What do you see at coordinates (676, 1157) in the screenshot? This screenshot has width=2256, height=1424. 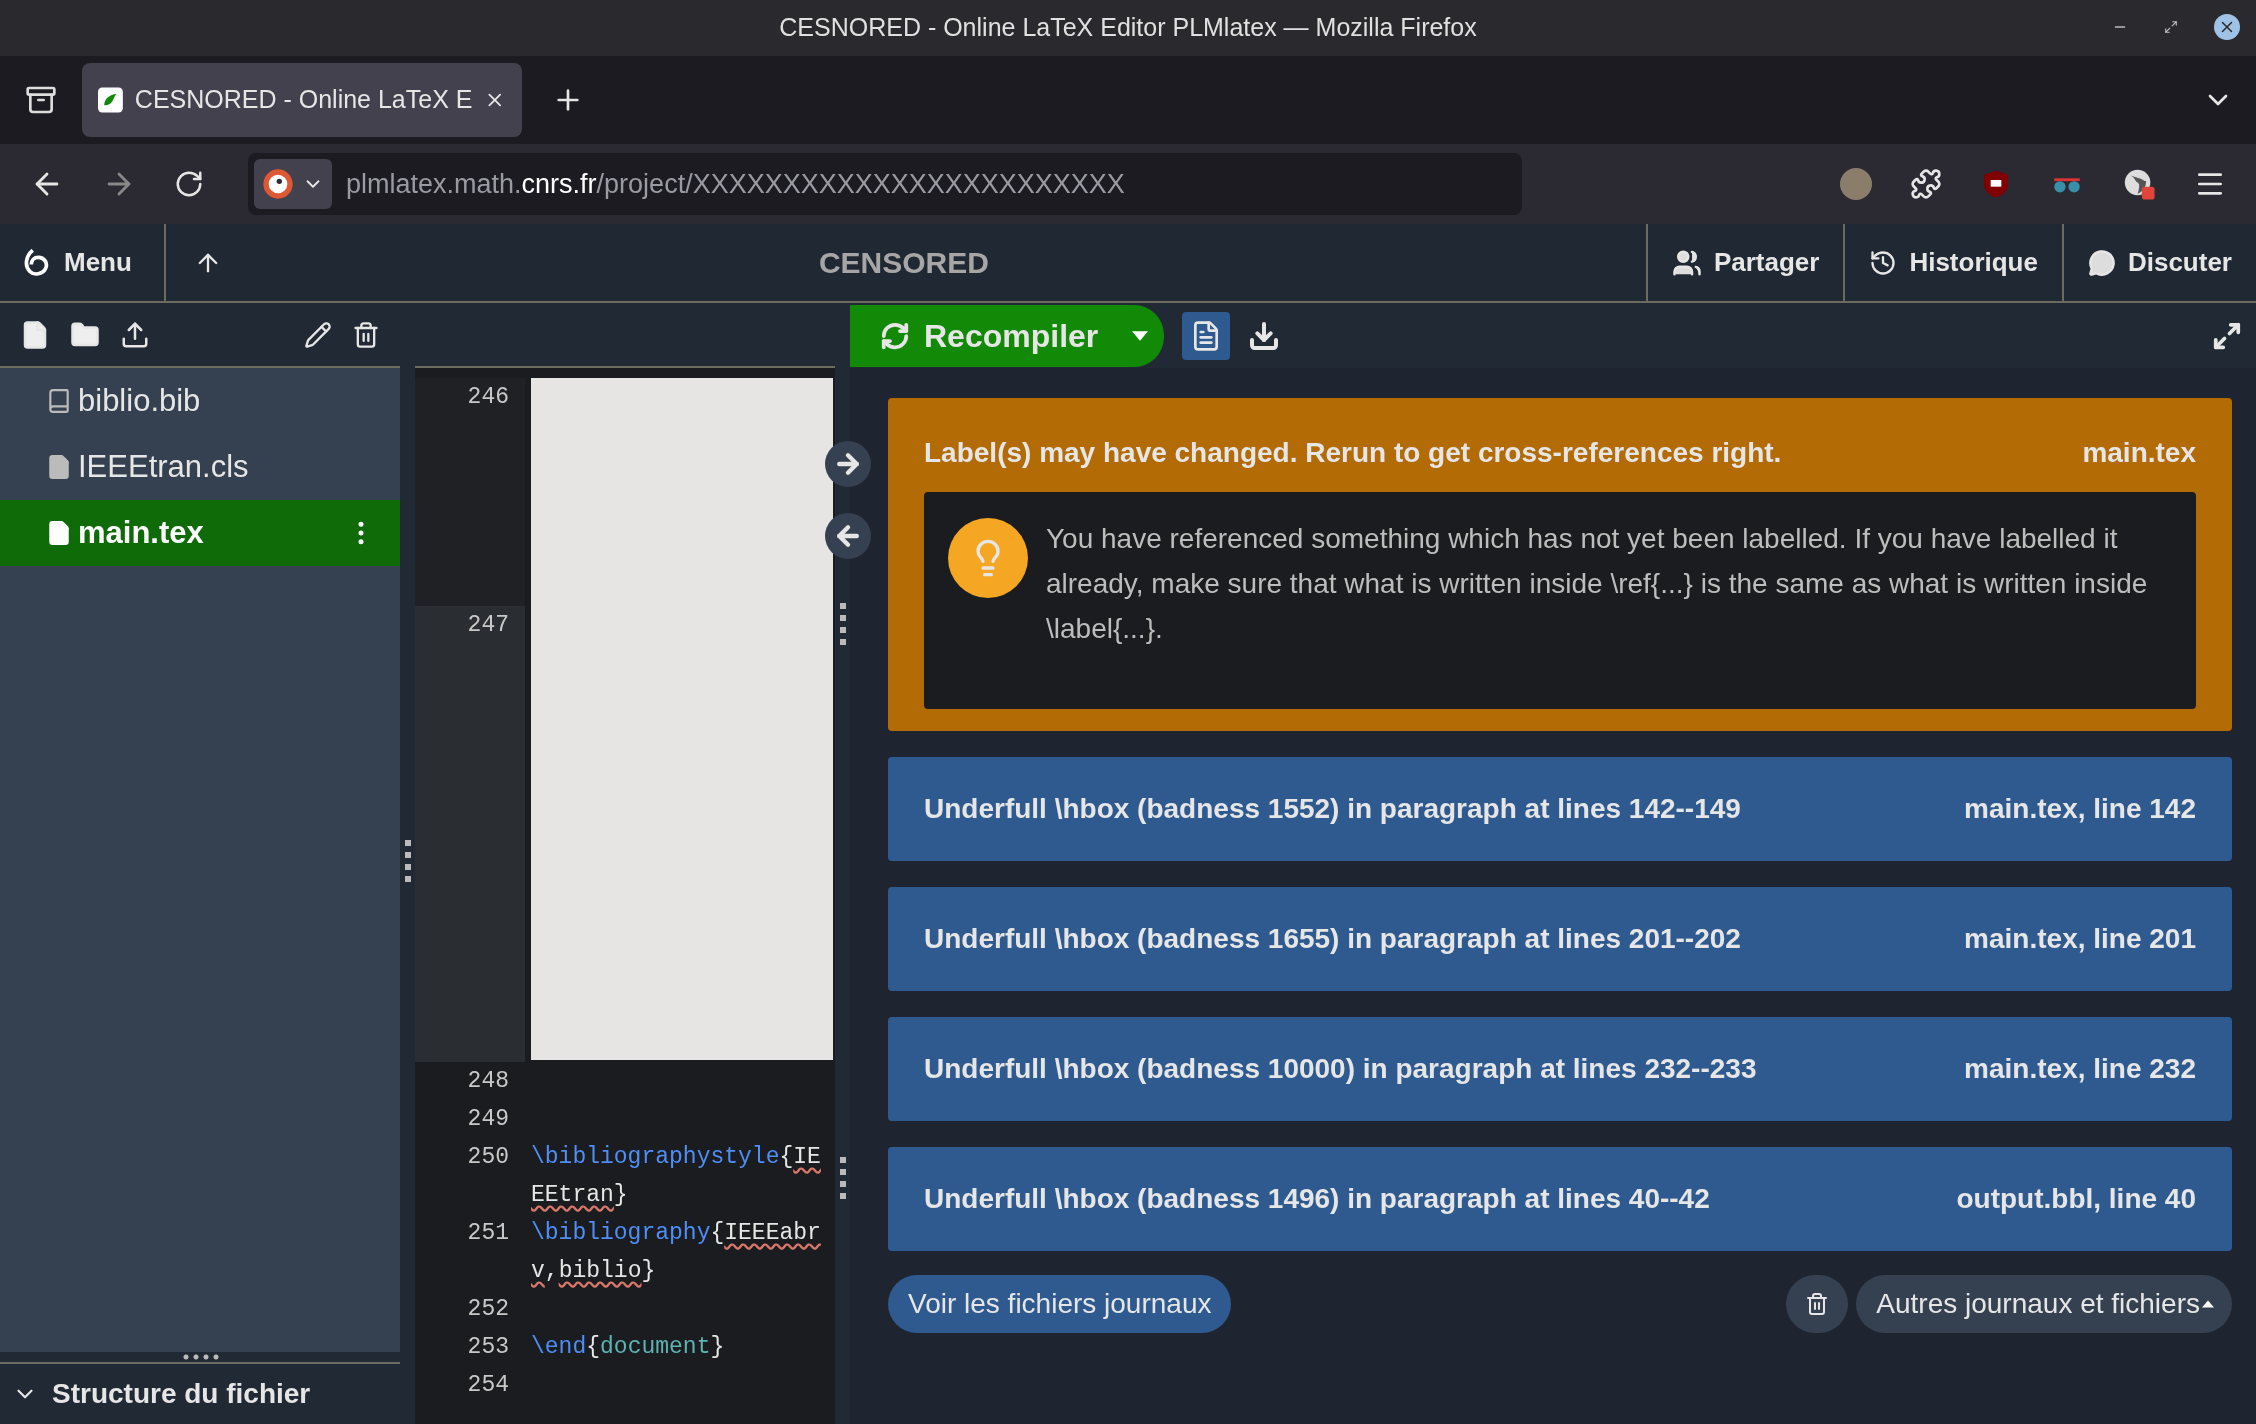 I see `code-line: \bibliographystyle{IE` at bounding box center [676, 1157].